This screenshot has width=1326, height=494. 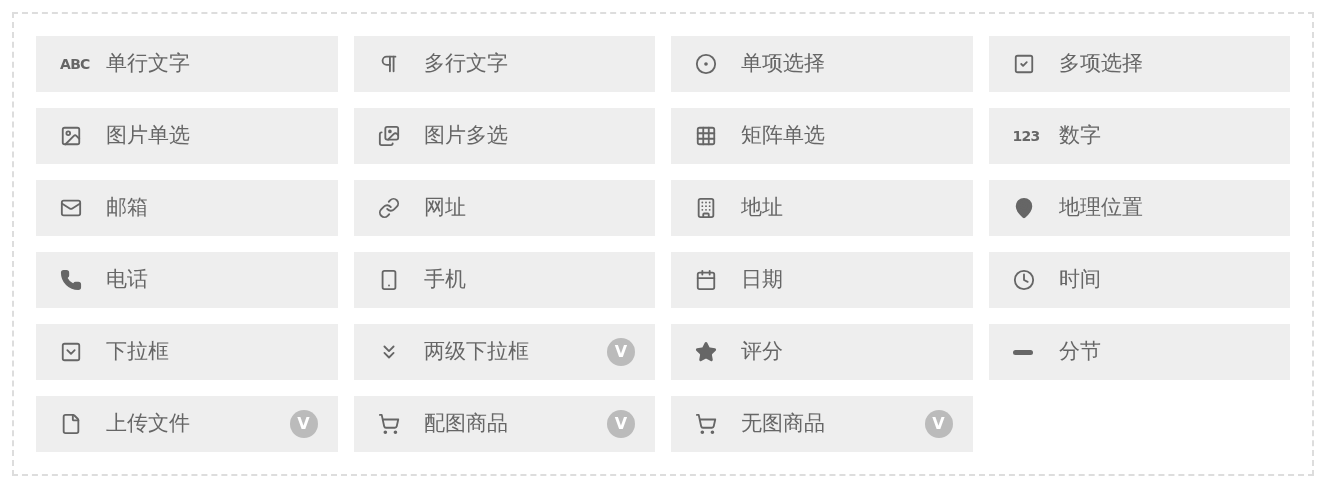 What do you see at coordinates (71, 352) in the screenshot?
I see `dropdown-icon` at bounding box center [71, 352].